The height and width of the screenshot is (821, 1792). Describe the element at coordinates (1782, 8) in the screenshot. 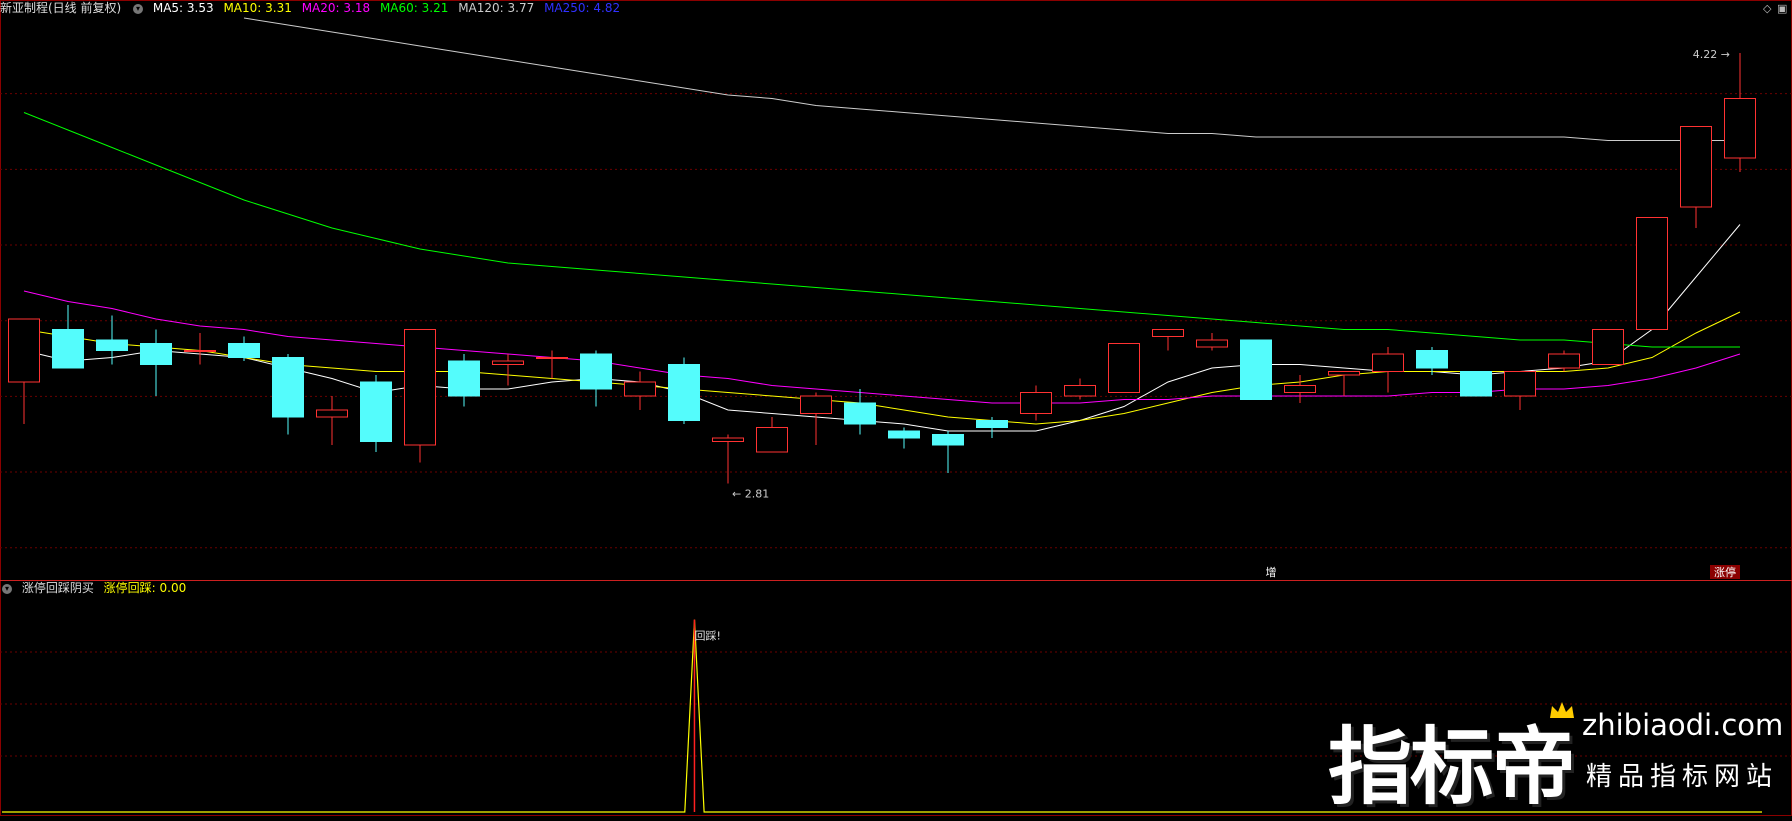

I see `restore-window-icon: ▣` at that location.